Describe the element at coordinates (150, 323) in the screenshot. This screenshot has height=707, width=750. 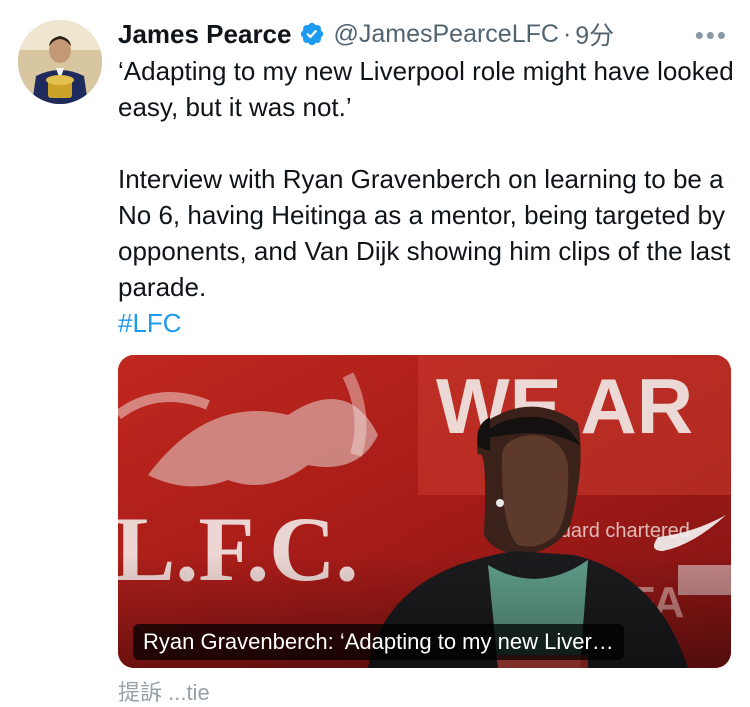
I see `hashtag-link: #LFC` at that location.